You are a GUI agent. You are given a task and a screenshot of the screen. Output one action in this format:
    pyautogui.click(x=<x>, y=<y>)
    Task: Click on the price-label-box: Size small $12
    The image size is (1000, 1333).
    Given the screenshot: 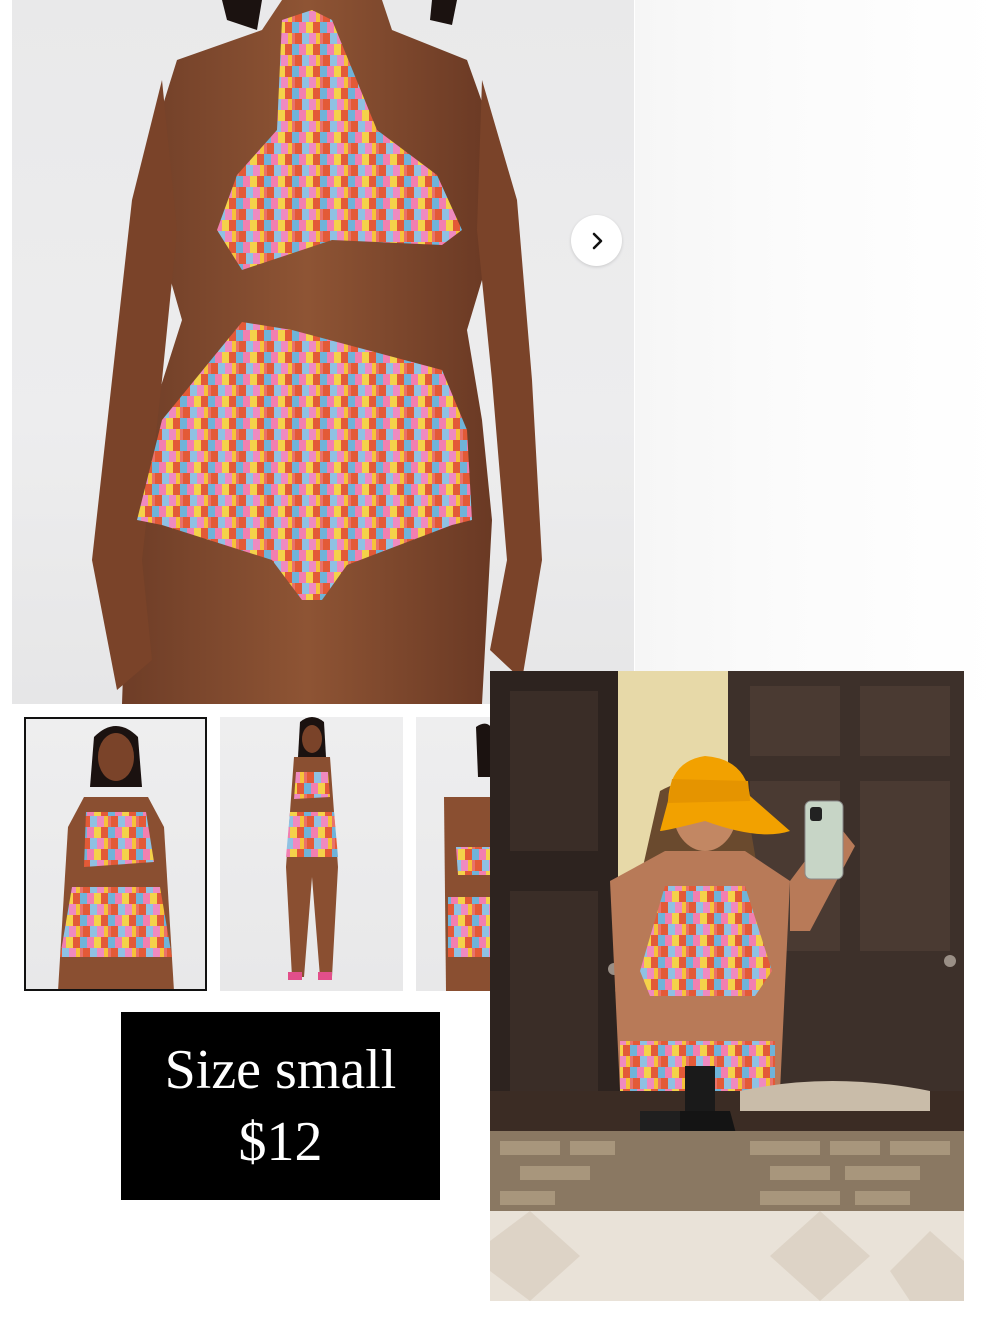 What is the action you would take?
    pyautogui.click(x=280, y=1106)
    